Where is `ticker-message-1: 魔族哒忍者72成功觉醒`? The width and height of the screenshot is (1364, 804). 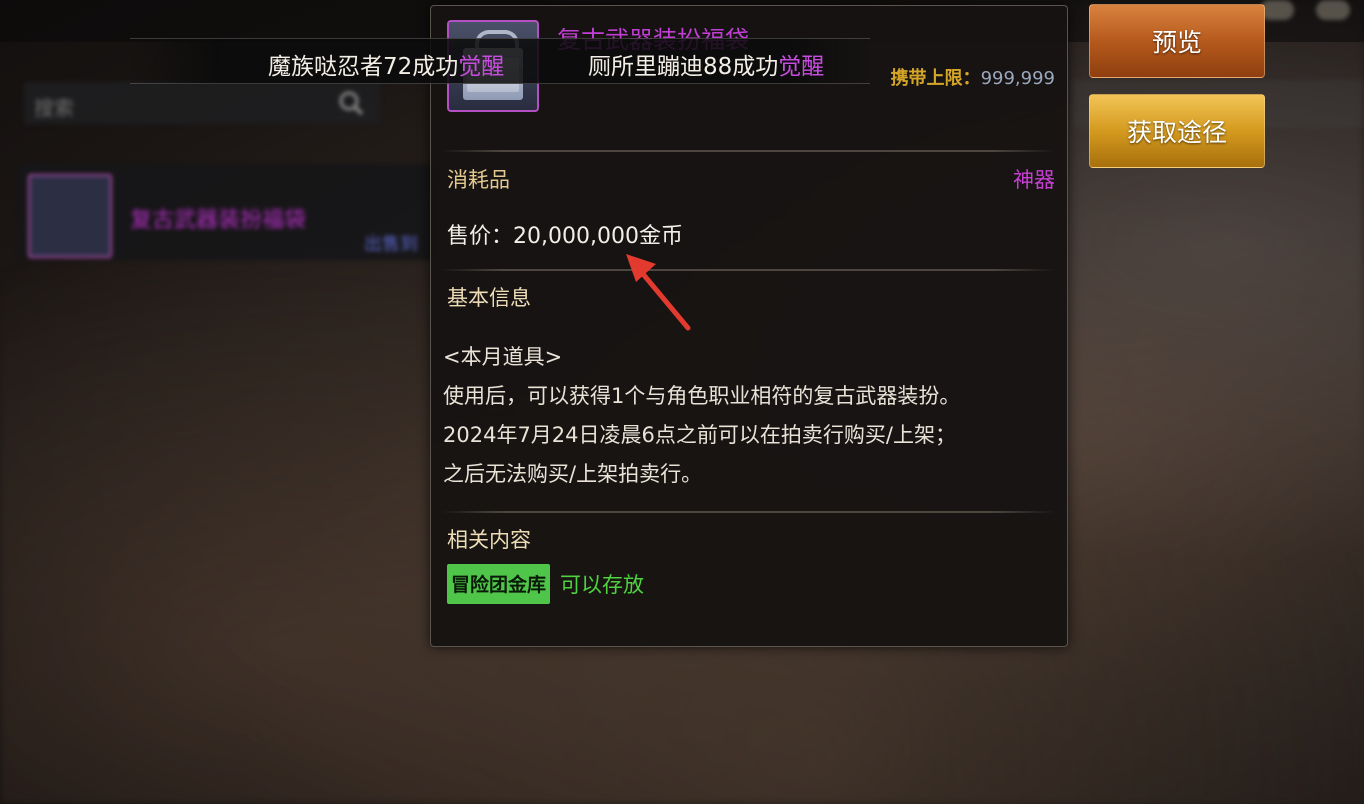
ticker-message-1: 魔族哒忍者72成功觉醒 is located at coordinates (386, 64).